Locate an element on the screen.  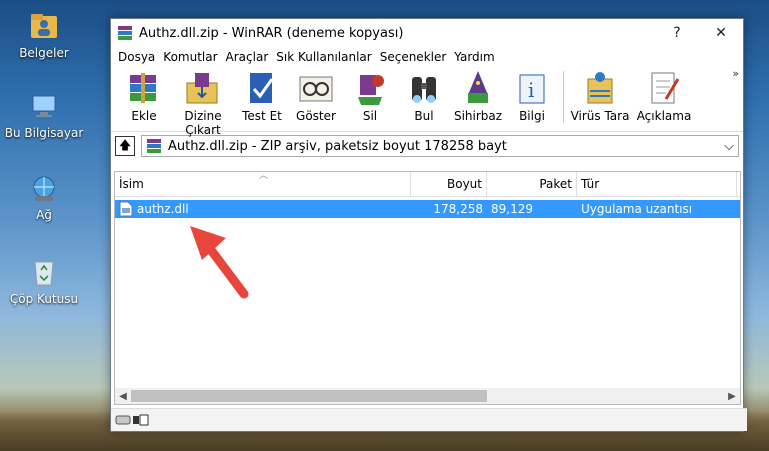
desktop-icon-belgeler: Belgeler is located at coordinates (44, 35).